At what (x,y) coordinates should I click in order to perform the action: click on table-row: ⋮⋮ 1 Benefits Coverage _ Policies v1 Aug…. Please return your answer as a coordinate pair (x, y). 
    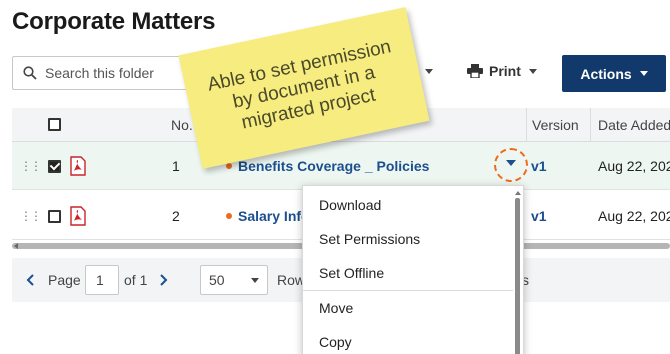
    Looking at the image, I should click on (341, 166).